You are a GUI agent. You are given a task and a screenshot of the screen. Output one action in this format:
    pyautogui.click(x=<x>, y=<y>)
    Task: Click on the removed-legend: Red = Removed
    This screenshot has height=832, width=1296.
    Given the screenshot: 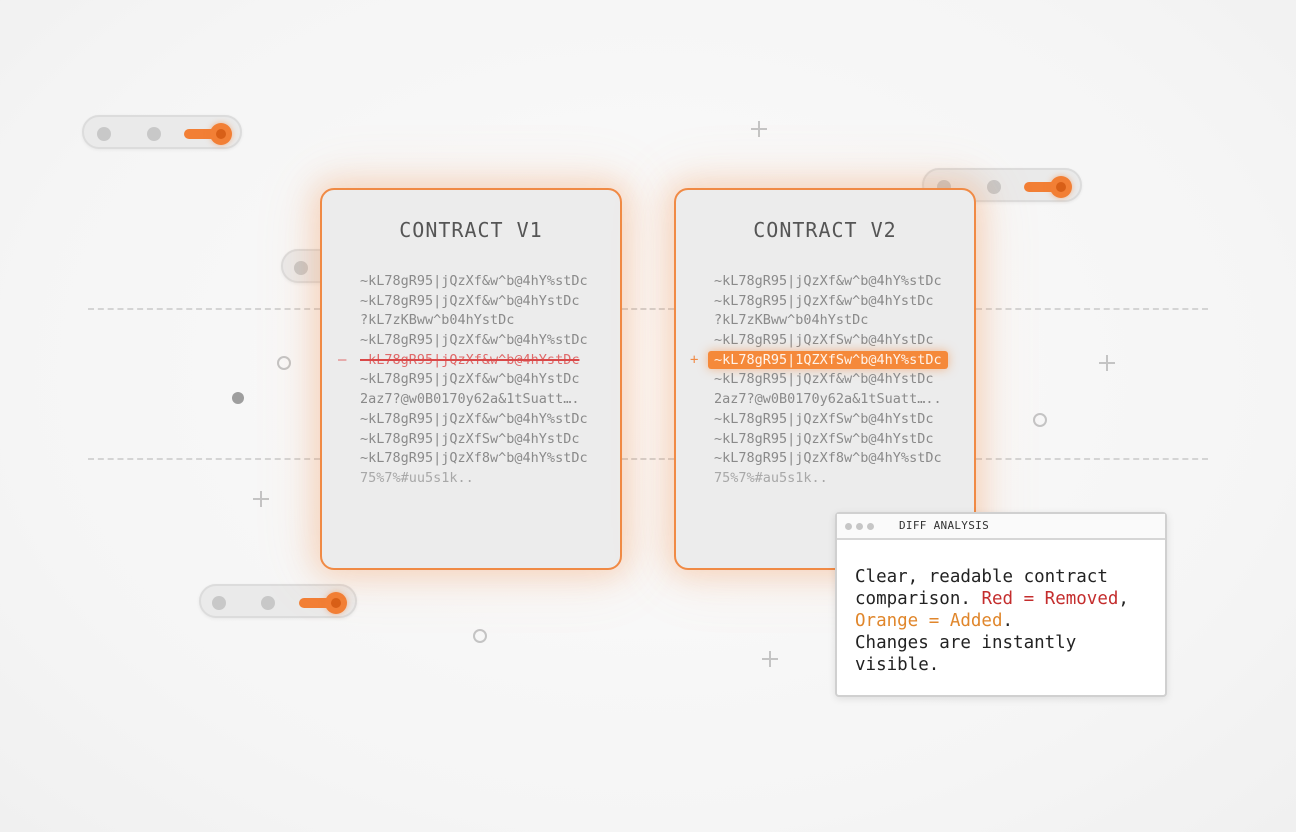 What is the action you would take?
    pyautogui.click(x=1050, y=599)
    